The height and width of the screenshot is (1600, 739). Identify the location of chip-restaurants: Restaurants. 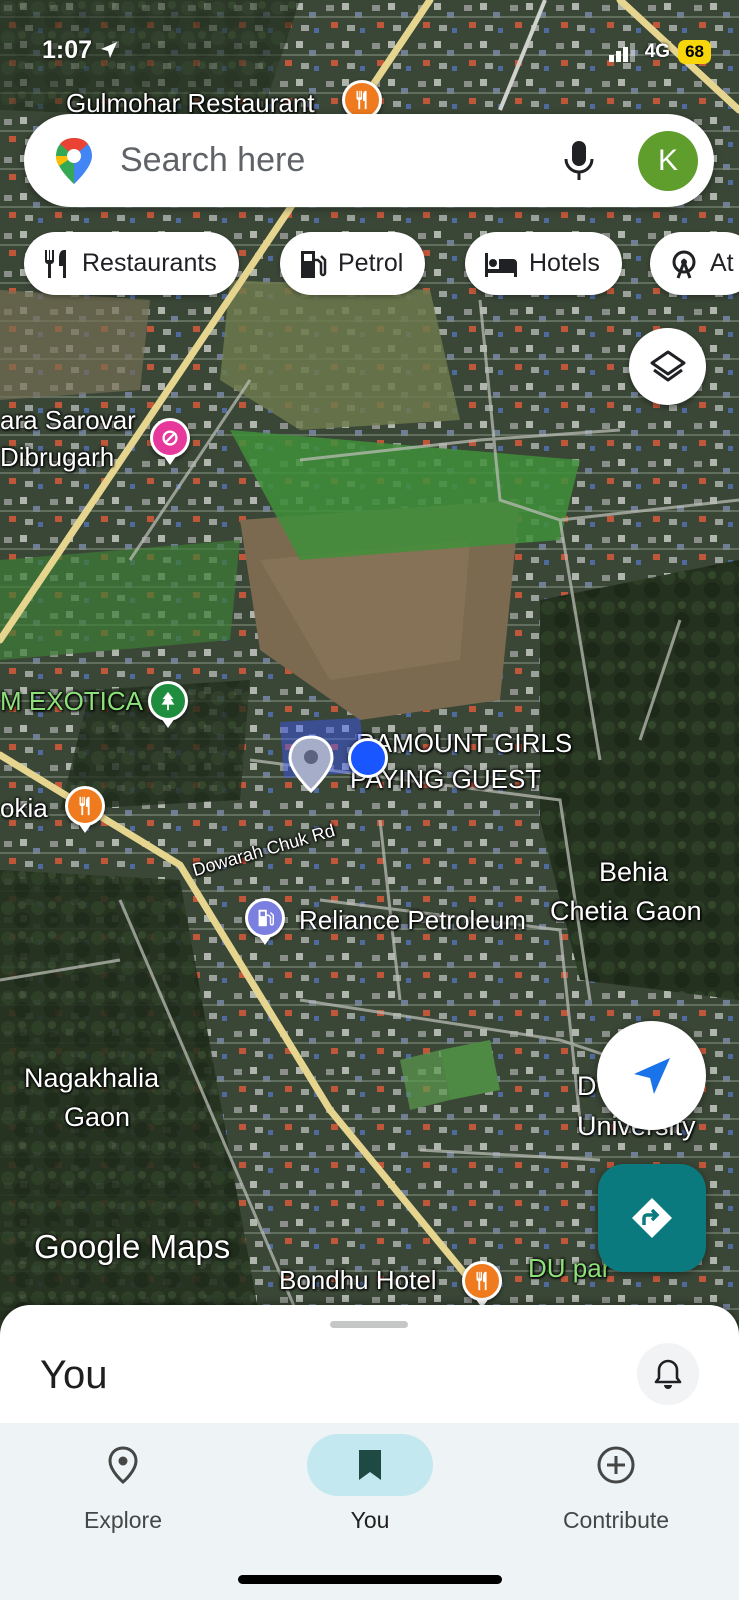
(131, 263).